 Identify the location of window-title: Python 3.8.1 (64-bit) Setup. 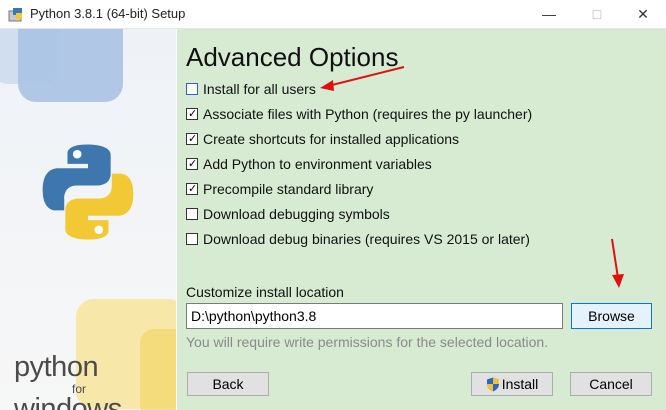
(108, 13).